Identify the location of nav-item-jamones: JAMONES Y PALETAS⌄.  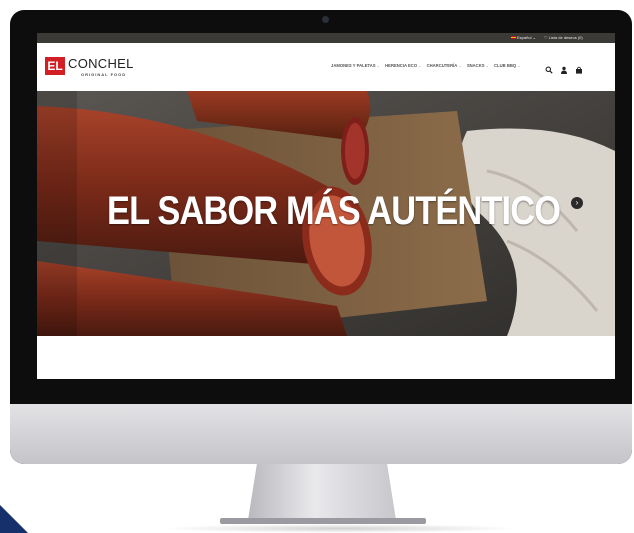
(355, 67).